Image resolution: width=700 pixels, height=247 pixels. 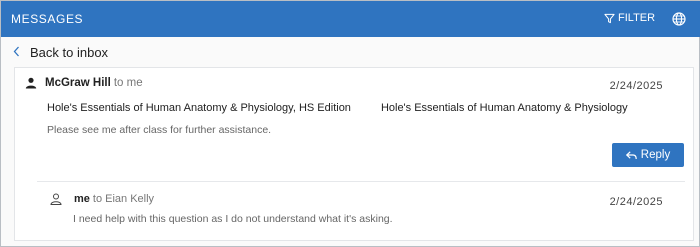 What do you see at coordinates (350, 19) in the screenshot?
I see `header-bar: MESSAGES FILTER` at bounding box center [350, 19].